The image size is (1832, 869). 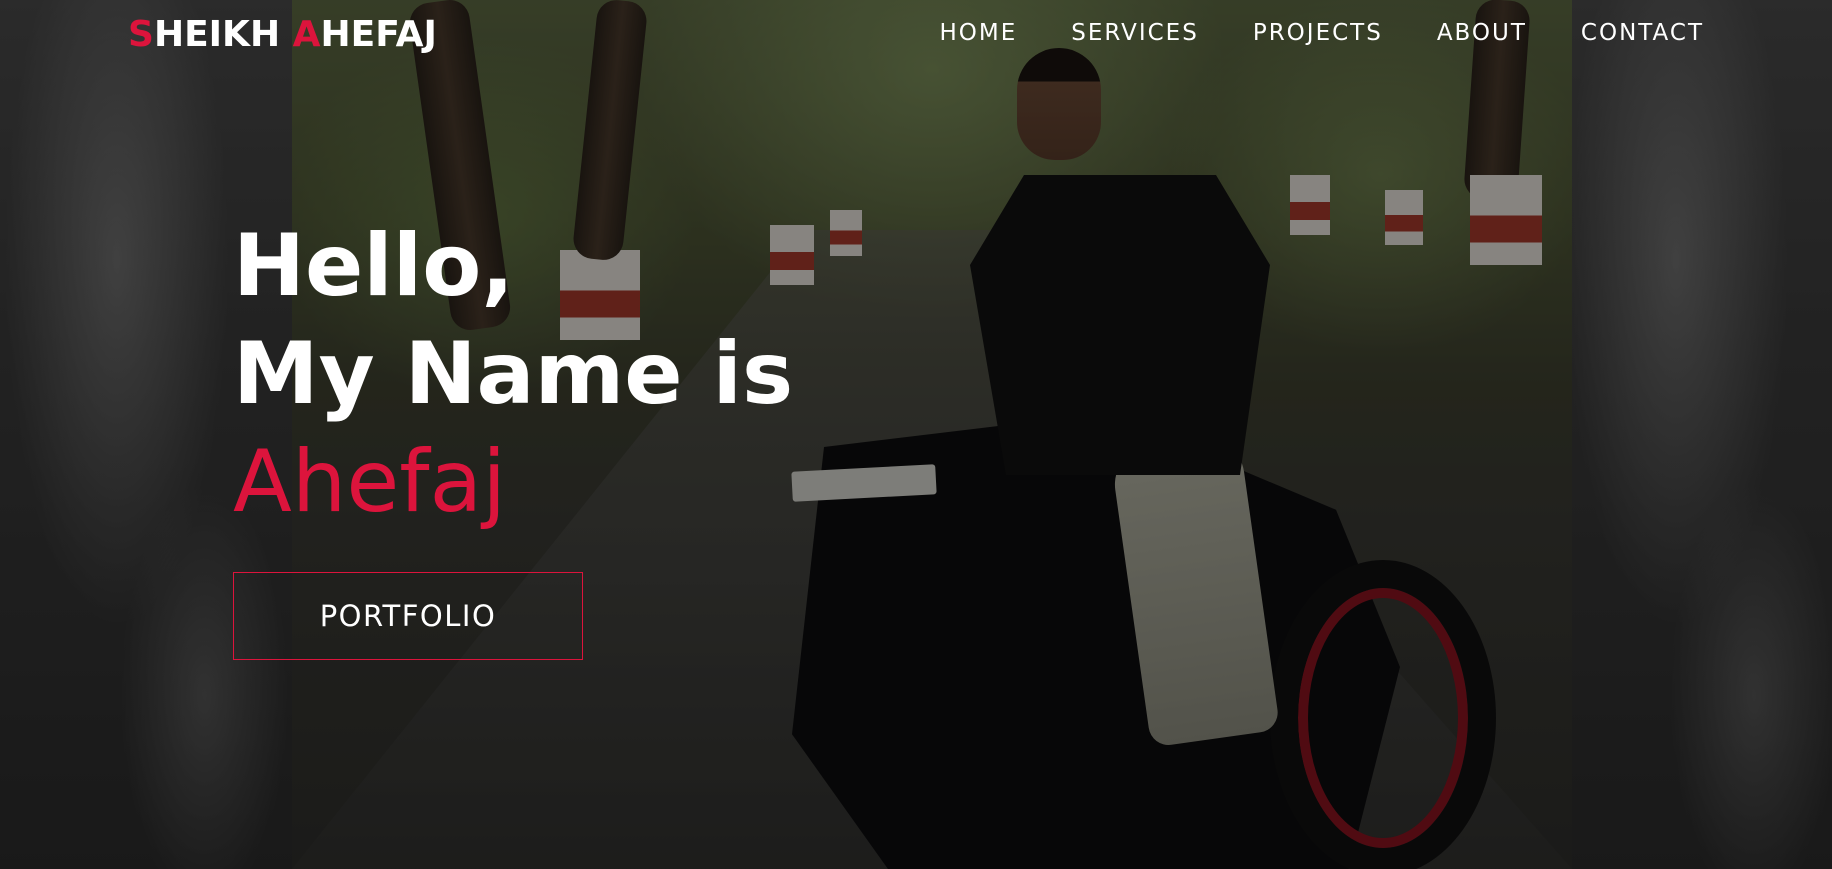 What do you see at coordinates (1318, 33) in the screenshot?
I see `nav-projects: PROJECTS` at bounding box center [1318, 33].